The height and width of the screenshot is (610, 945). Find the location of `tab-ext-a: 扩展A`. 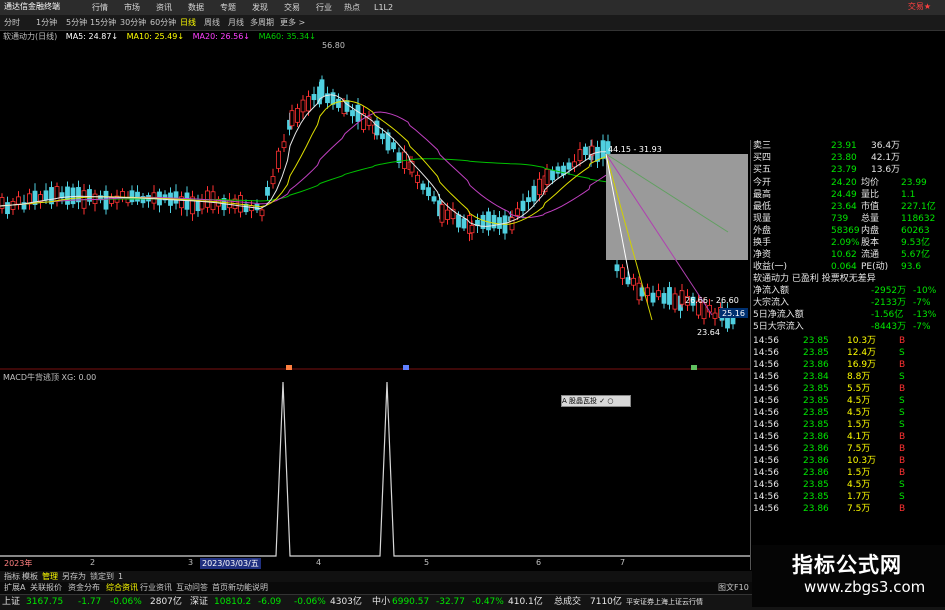

tab-ext-a: 扩展A is located at coordinates (14, 587).